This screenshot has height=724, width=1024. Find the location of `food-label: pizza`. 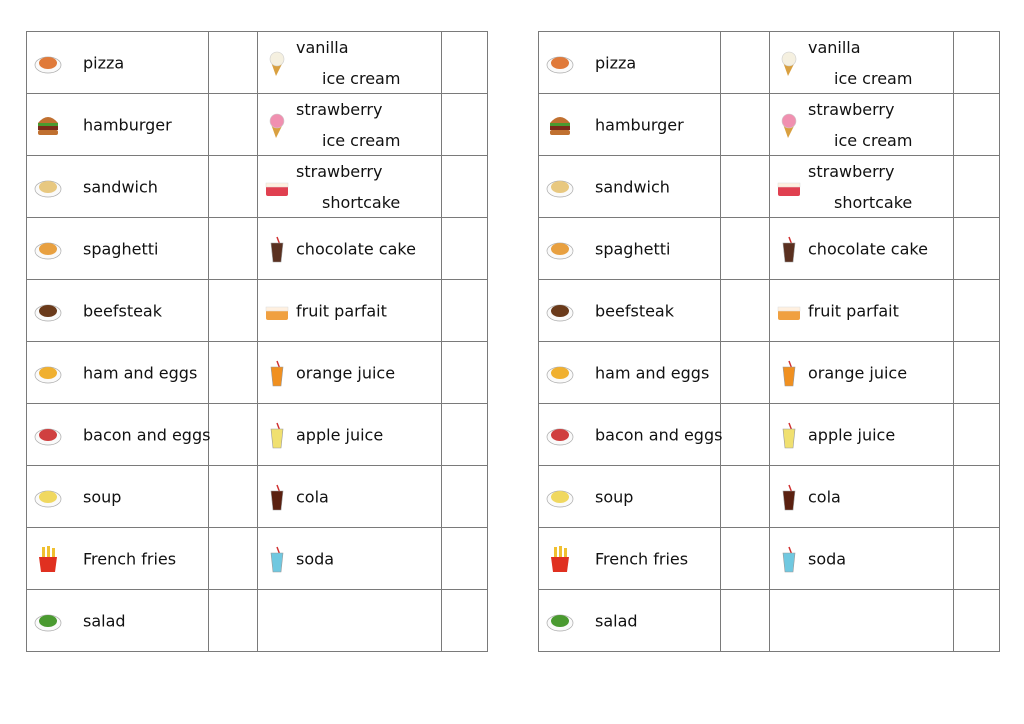

food-label: pizza is located at coordinates (104, 62).